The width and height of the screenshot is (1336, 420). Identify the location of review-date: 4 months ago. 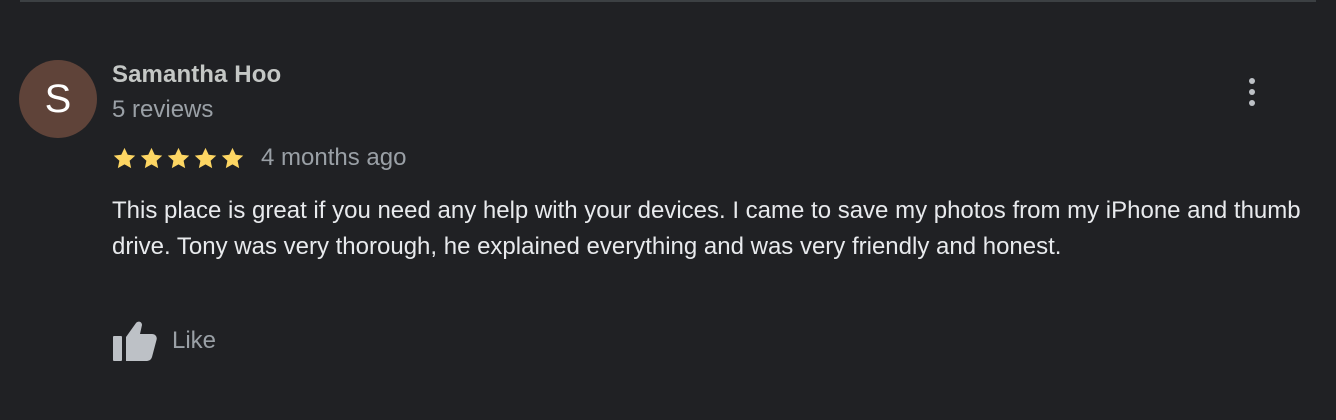
(334, 157).